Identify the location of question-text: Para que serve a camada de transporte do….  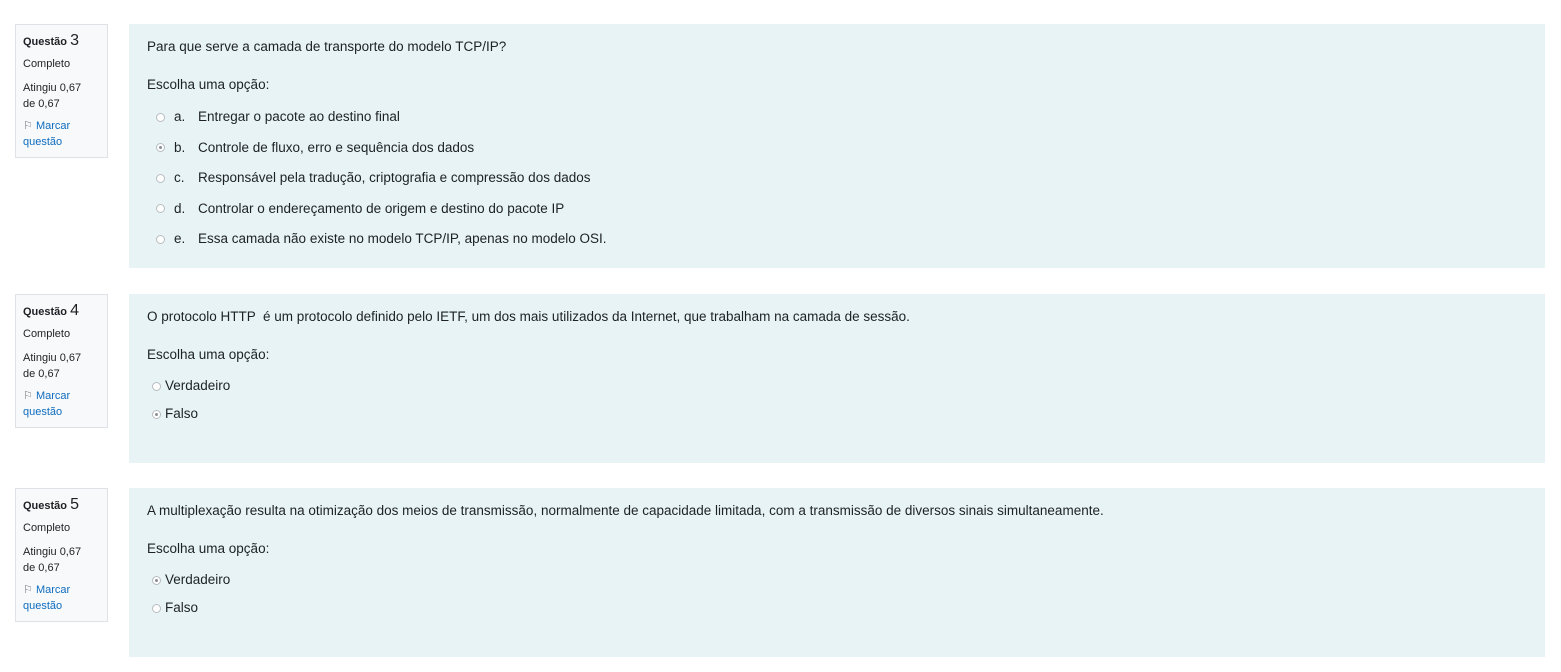
(327, 46).